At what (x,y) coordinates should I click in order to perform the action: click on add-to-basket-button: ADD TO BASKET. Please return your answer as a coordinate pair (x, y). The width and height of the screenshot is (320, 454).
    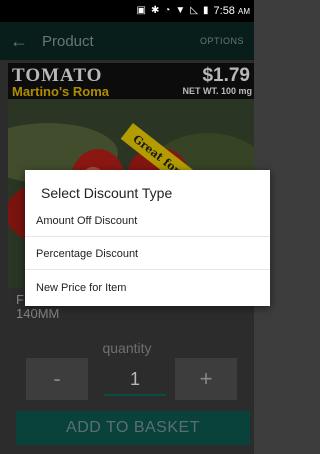
    Looking at the image, I should click on (133, 428).